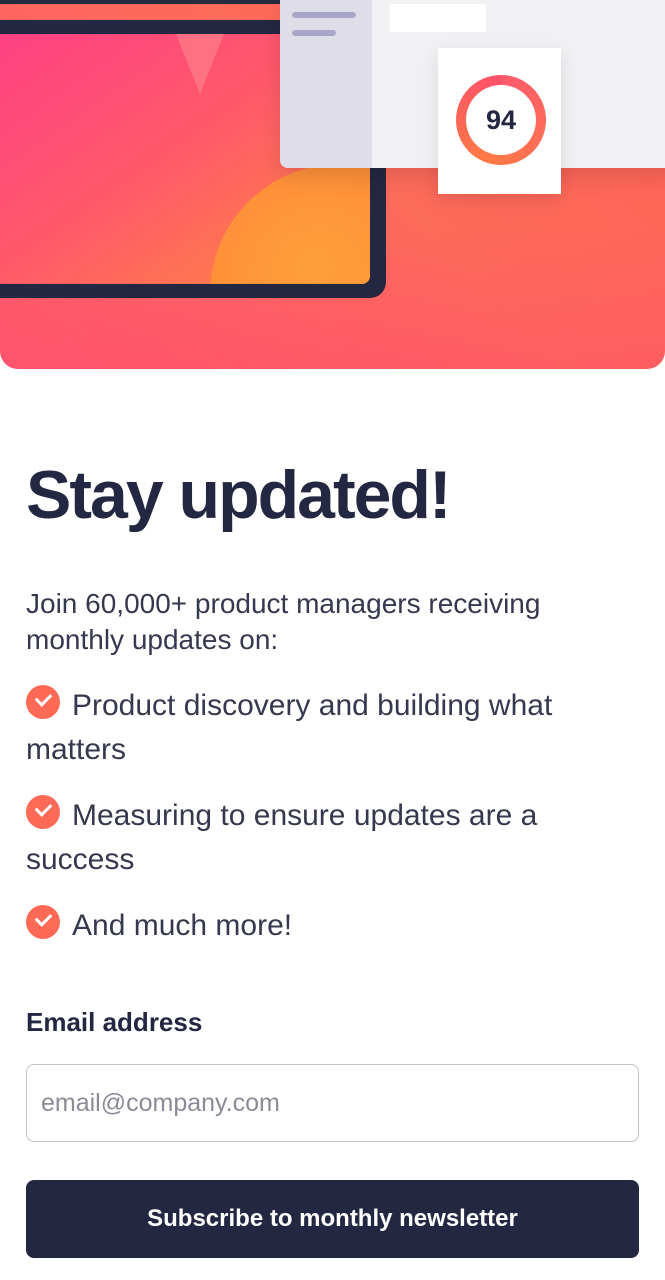 The width and height of the screenshot is (665, 1280). What do you see at coordinates (239, 495) in the screenshot?
I see `page-title: Stay updated!` at bounding box center [239, 495].